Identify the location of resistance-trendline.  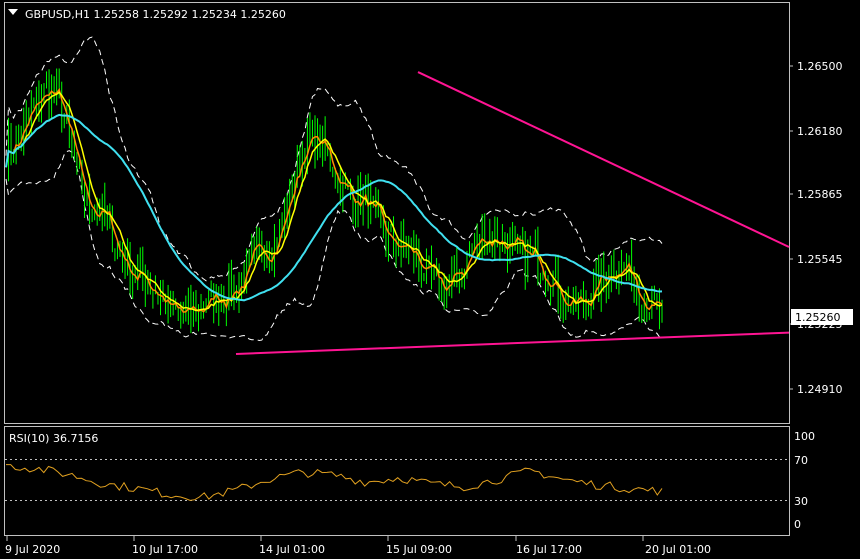
(603, 159).